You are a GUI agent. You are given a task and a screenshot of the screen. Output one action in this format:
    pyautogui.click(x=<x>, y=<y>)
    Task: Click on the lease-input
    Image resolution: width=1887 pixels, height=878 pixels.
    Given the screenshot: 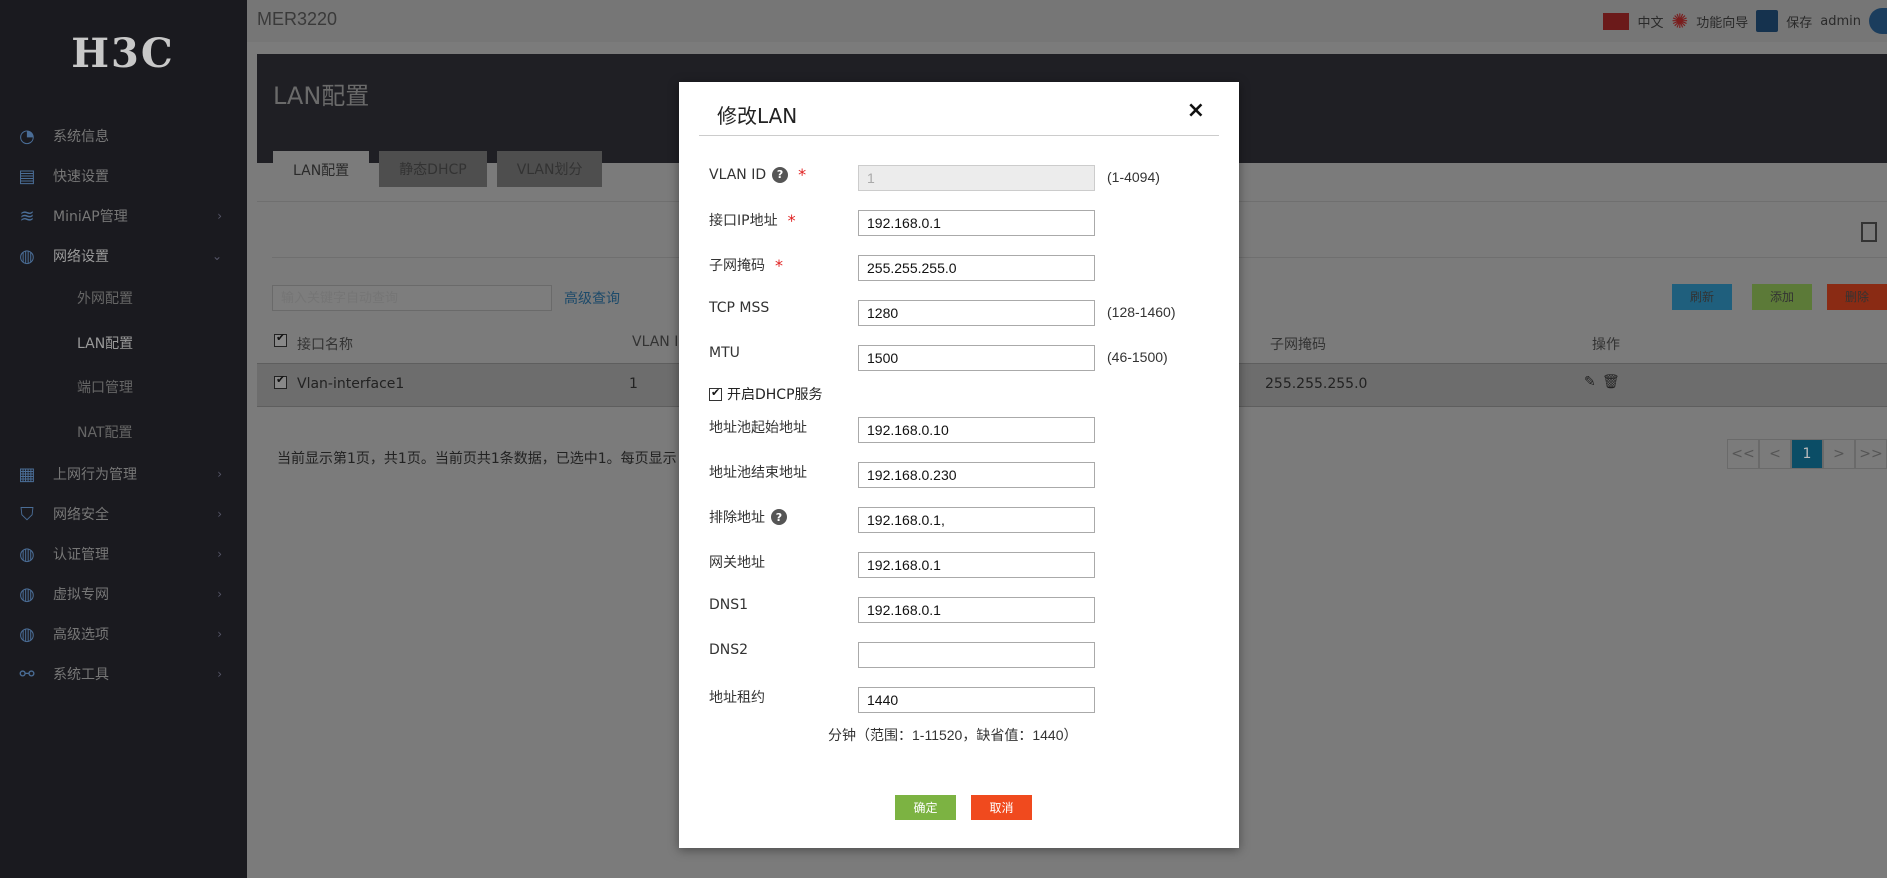 What is the action you would take?
    pyautogui.click(x=976, y=700)
    